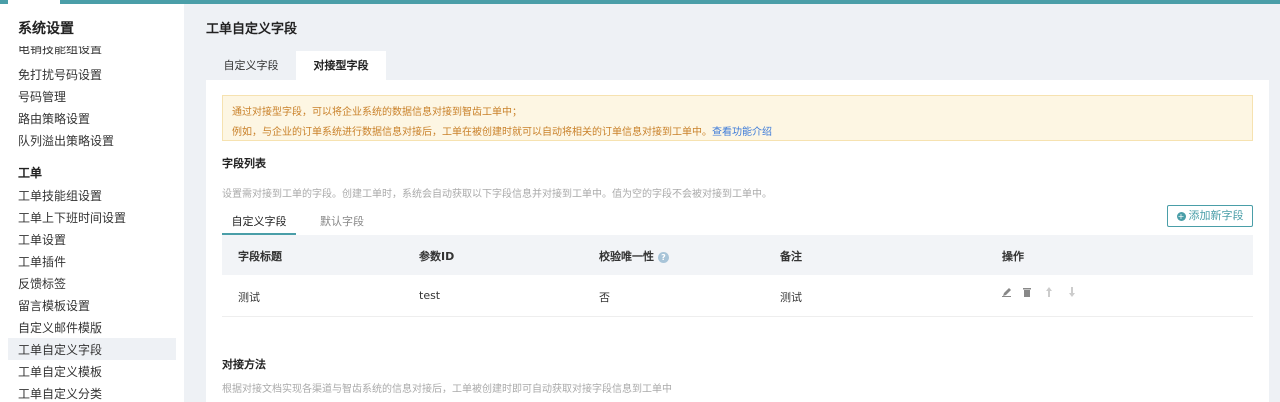 This screenshot has height=402, width=1280. What do you see at coordinates (60, 195) in the screenshot?
I see `sidebar-item-ticket-skill-group: 工单技能组设置` at bounding box center [60, 195].